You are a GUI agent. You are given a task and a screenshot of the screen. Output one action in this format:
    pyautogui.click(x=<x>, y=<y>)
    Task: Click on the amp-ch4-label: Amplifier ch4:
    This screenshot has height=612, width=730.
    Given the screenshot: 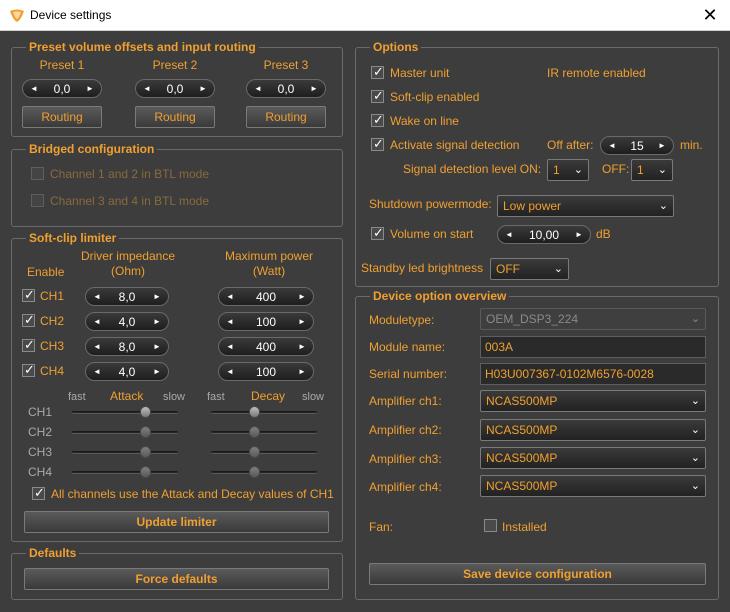 What is the action you would take?
    pyautogui.click(x=405, y=487)
    